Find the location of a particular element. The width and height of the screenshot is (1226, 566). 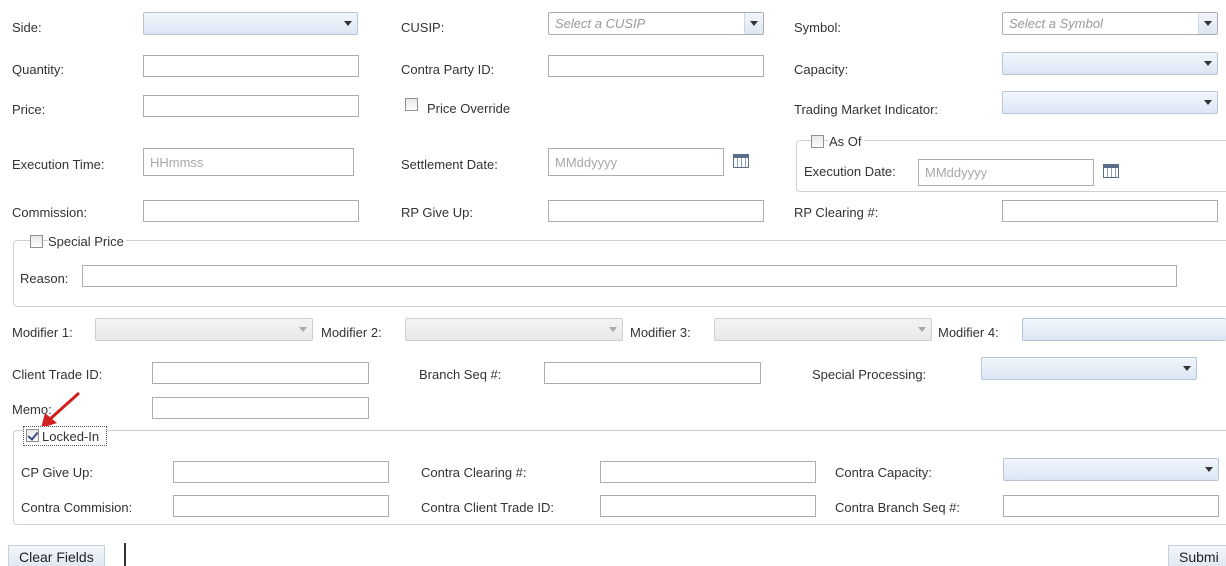

clear-fields-button: Clear Fields is located at coordinates (56, 555).